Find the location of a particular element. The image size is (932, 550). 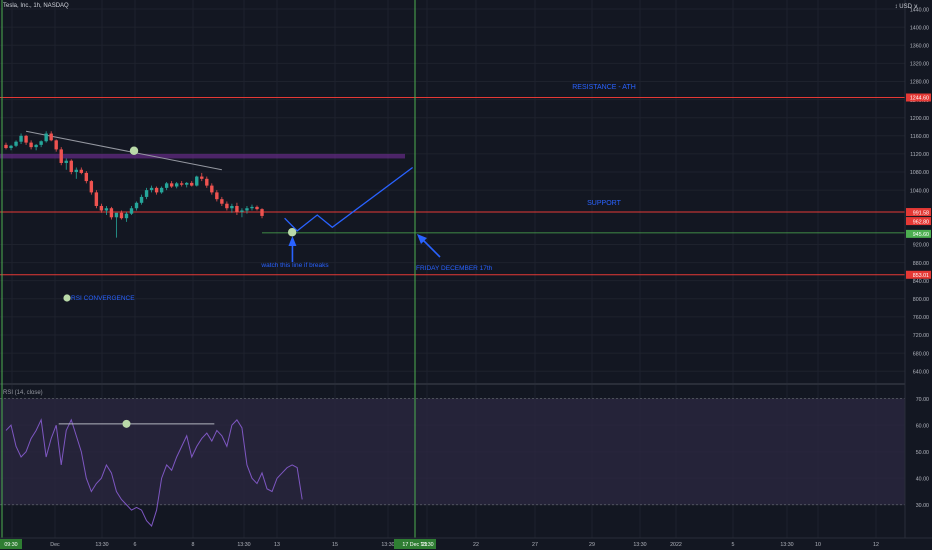

price-tick-label: 1120.00 is located at coordinates (919, 155).